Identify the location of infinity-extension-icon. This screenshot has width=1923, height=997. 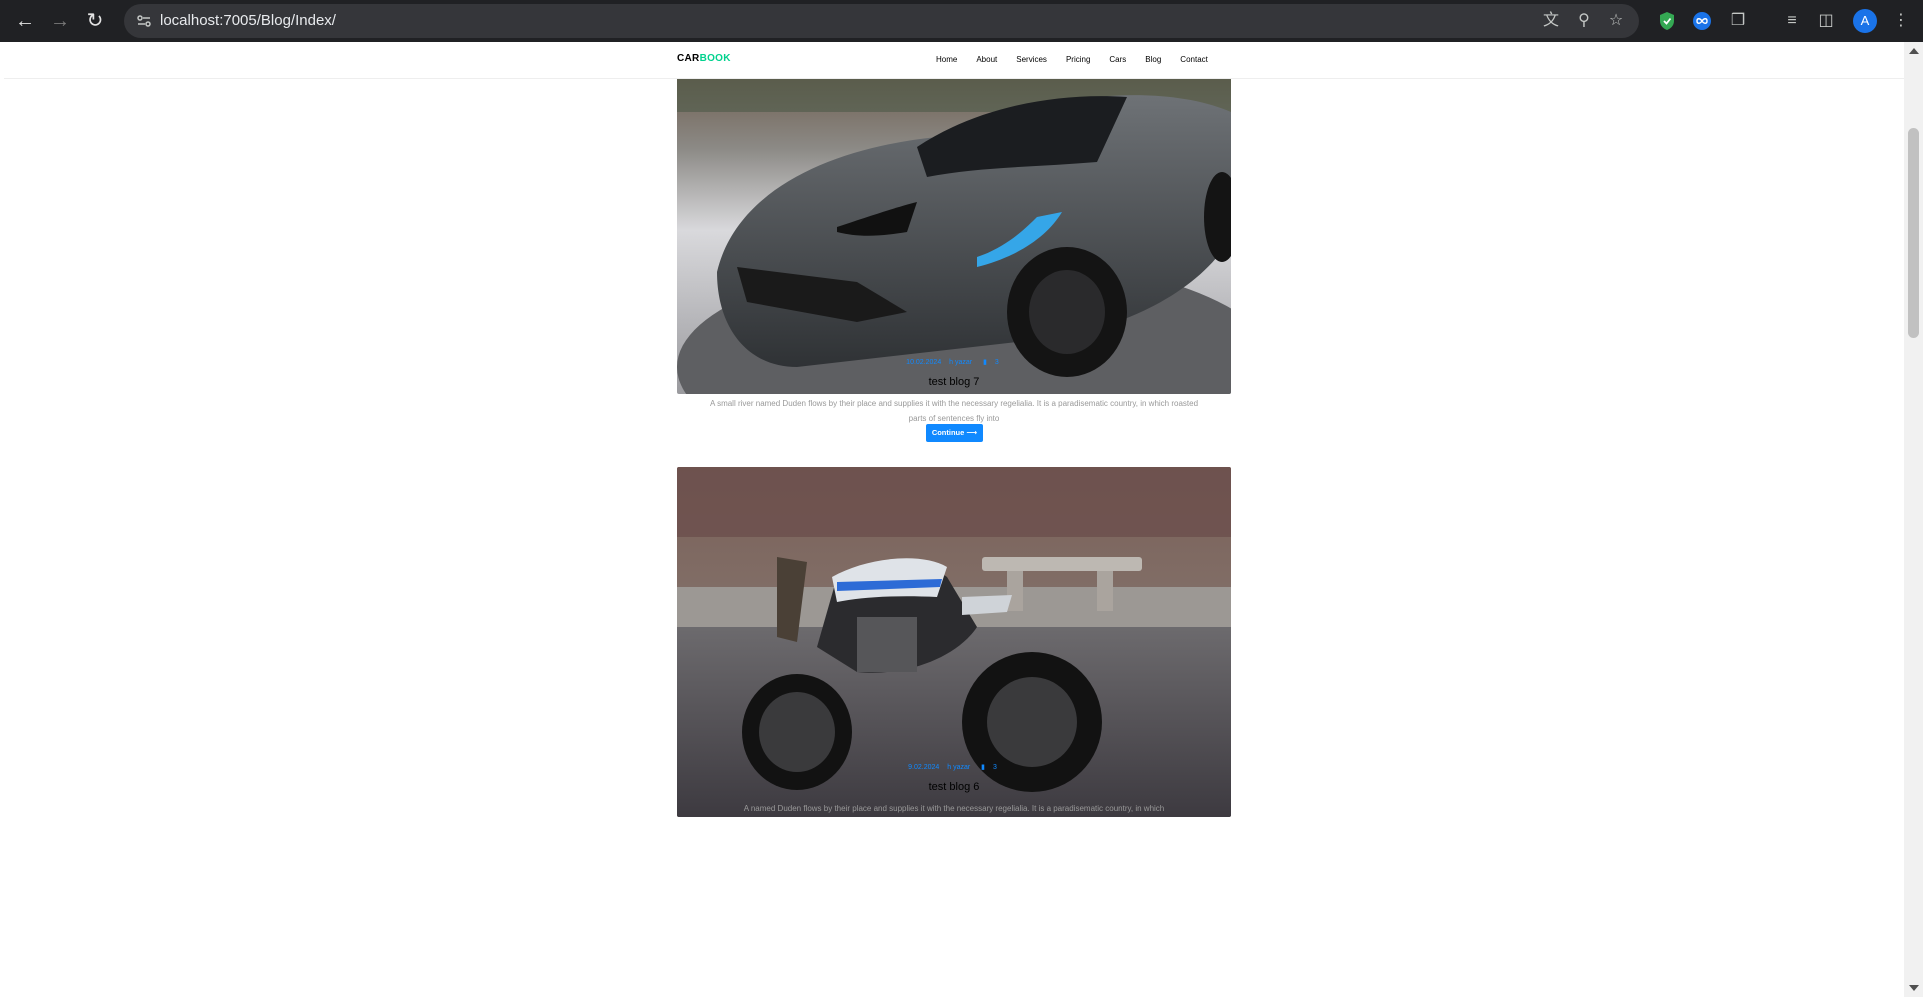
(1702, 21).